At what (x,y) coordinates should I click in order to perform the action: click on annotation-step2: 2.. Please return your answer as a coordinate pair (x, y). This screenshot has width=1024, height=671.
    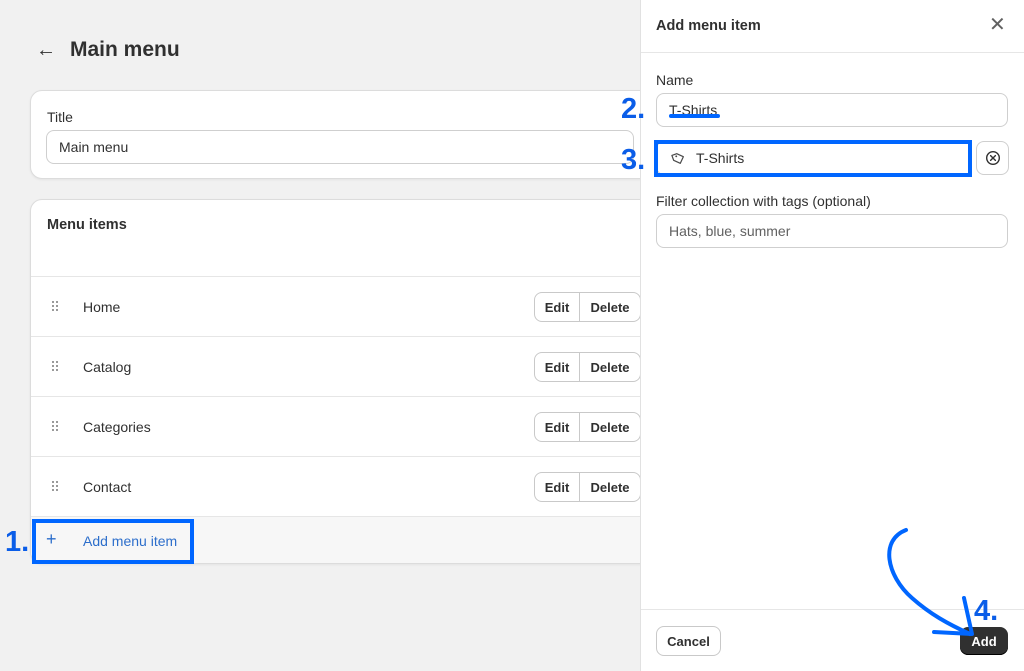
    Looking at the image, I should click on (633, 109).